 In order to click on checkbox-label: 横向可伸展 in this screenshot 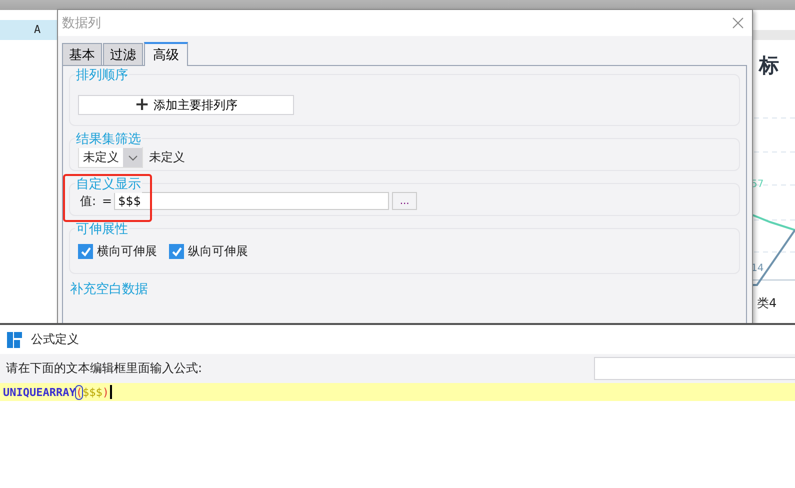, I will do `click(127, 251)`.